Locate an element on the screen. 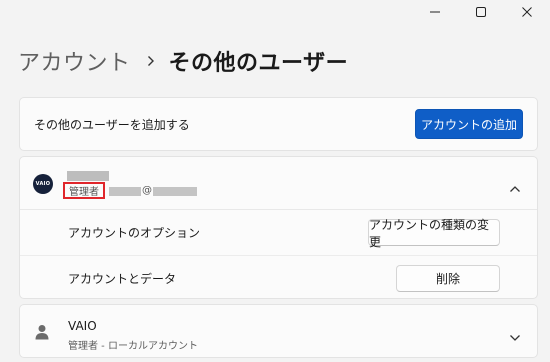  change-account-type-button: アカウントの種類の変更 is located at coordinates (434, 233).